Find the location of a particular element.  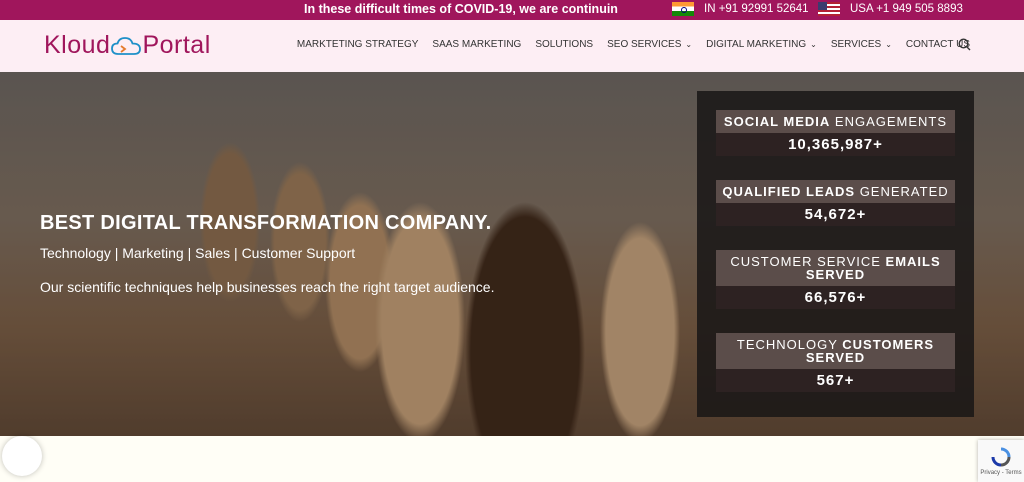

phone-usa: USA +1 949 505 8893 is located at coordinates (890, 9).